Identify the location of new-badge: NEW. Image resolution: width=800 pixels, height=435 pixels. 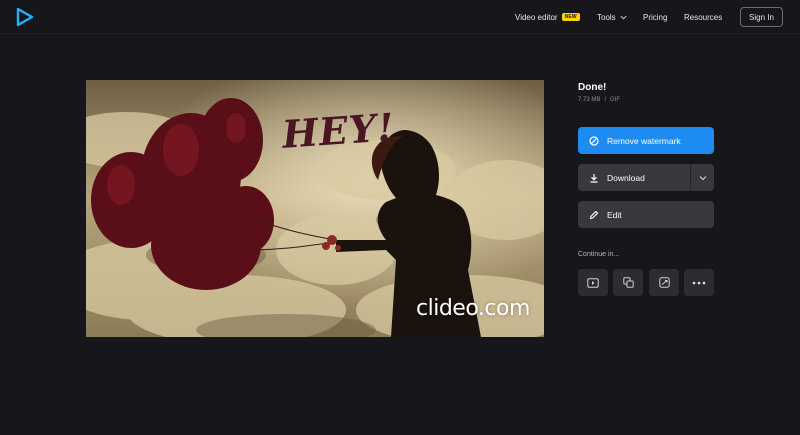
(570, 17).